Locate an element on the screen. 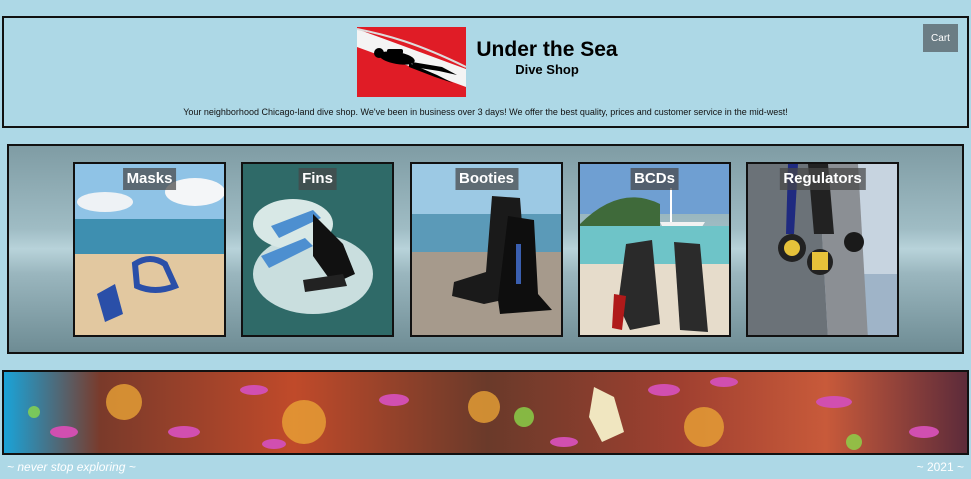 Image resolution: width=971 pixels, height=479 pixels. cart-button: Cart is located at coordinates (940, 38).